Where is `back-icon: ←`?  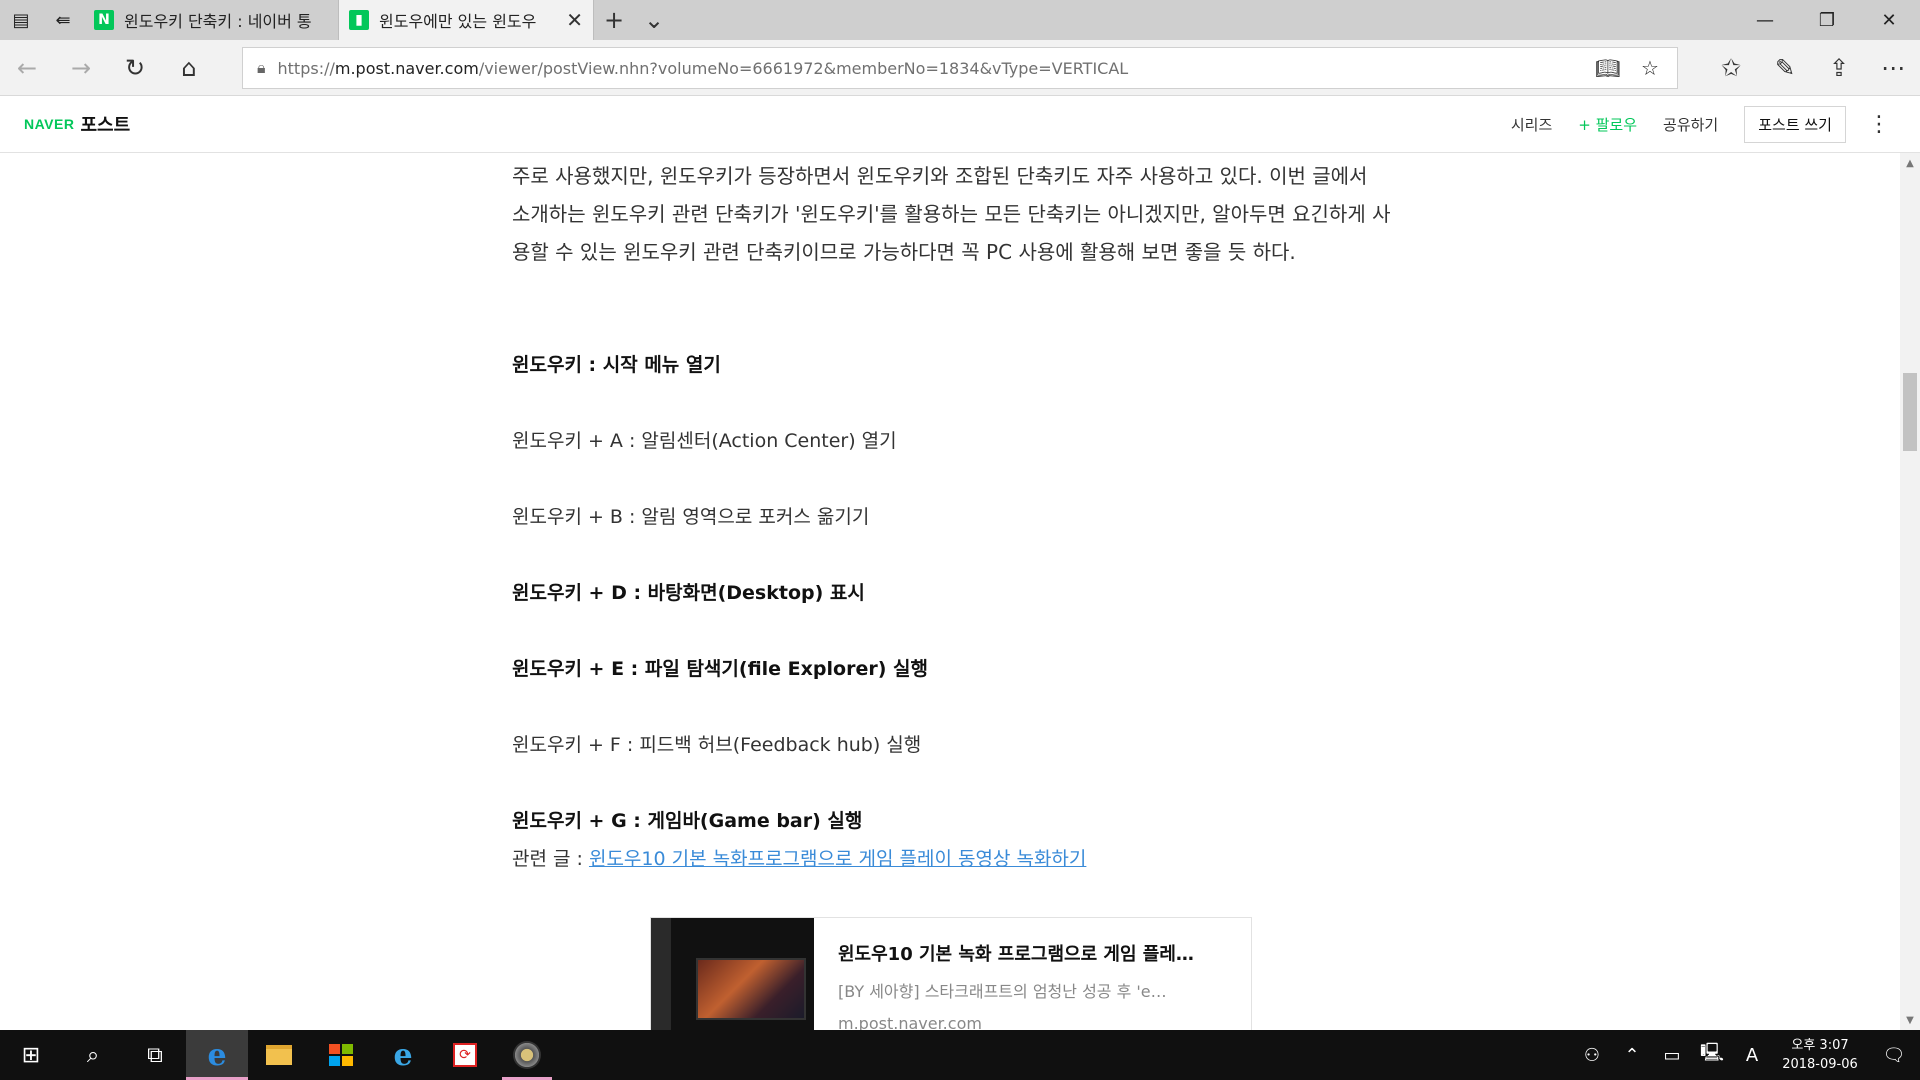 back-icon: ← is located at coordinates (27, 68).